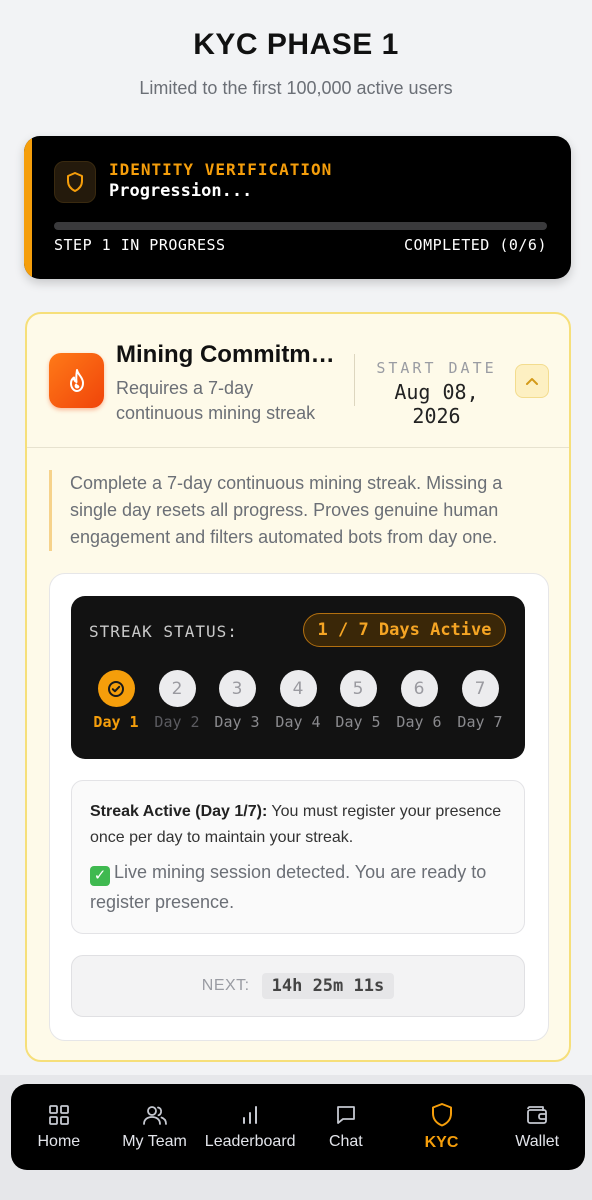  Describe the element at coordinates (436, 404) in the screenshot. I see `start-date-value: Aug 08, 2026` at that location.